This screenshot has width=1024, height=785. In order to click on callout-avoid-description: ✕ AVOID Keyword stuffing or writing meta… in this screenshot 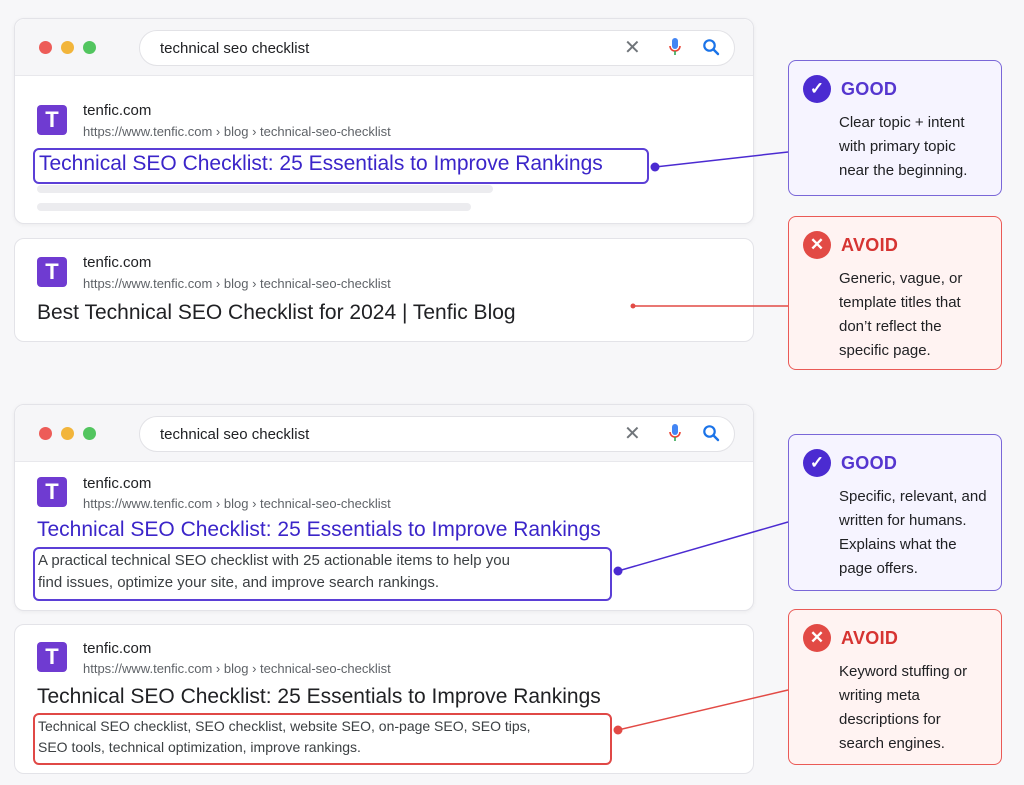, I will do `click(895, 687)`.